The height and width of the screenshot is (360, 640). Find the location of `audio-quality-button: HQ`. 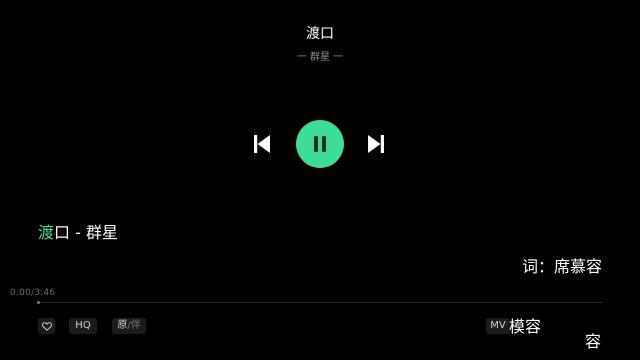

audio-quality-button: HQ is located at coordinates (83, 326).